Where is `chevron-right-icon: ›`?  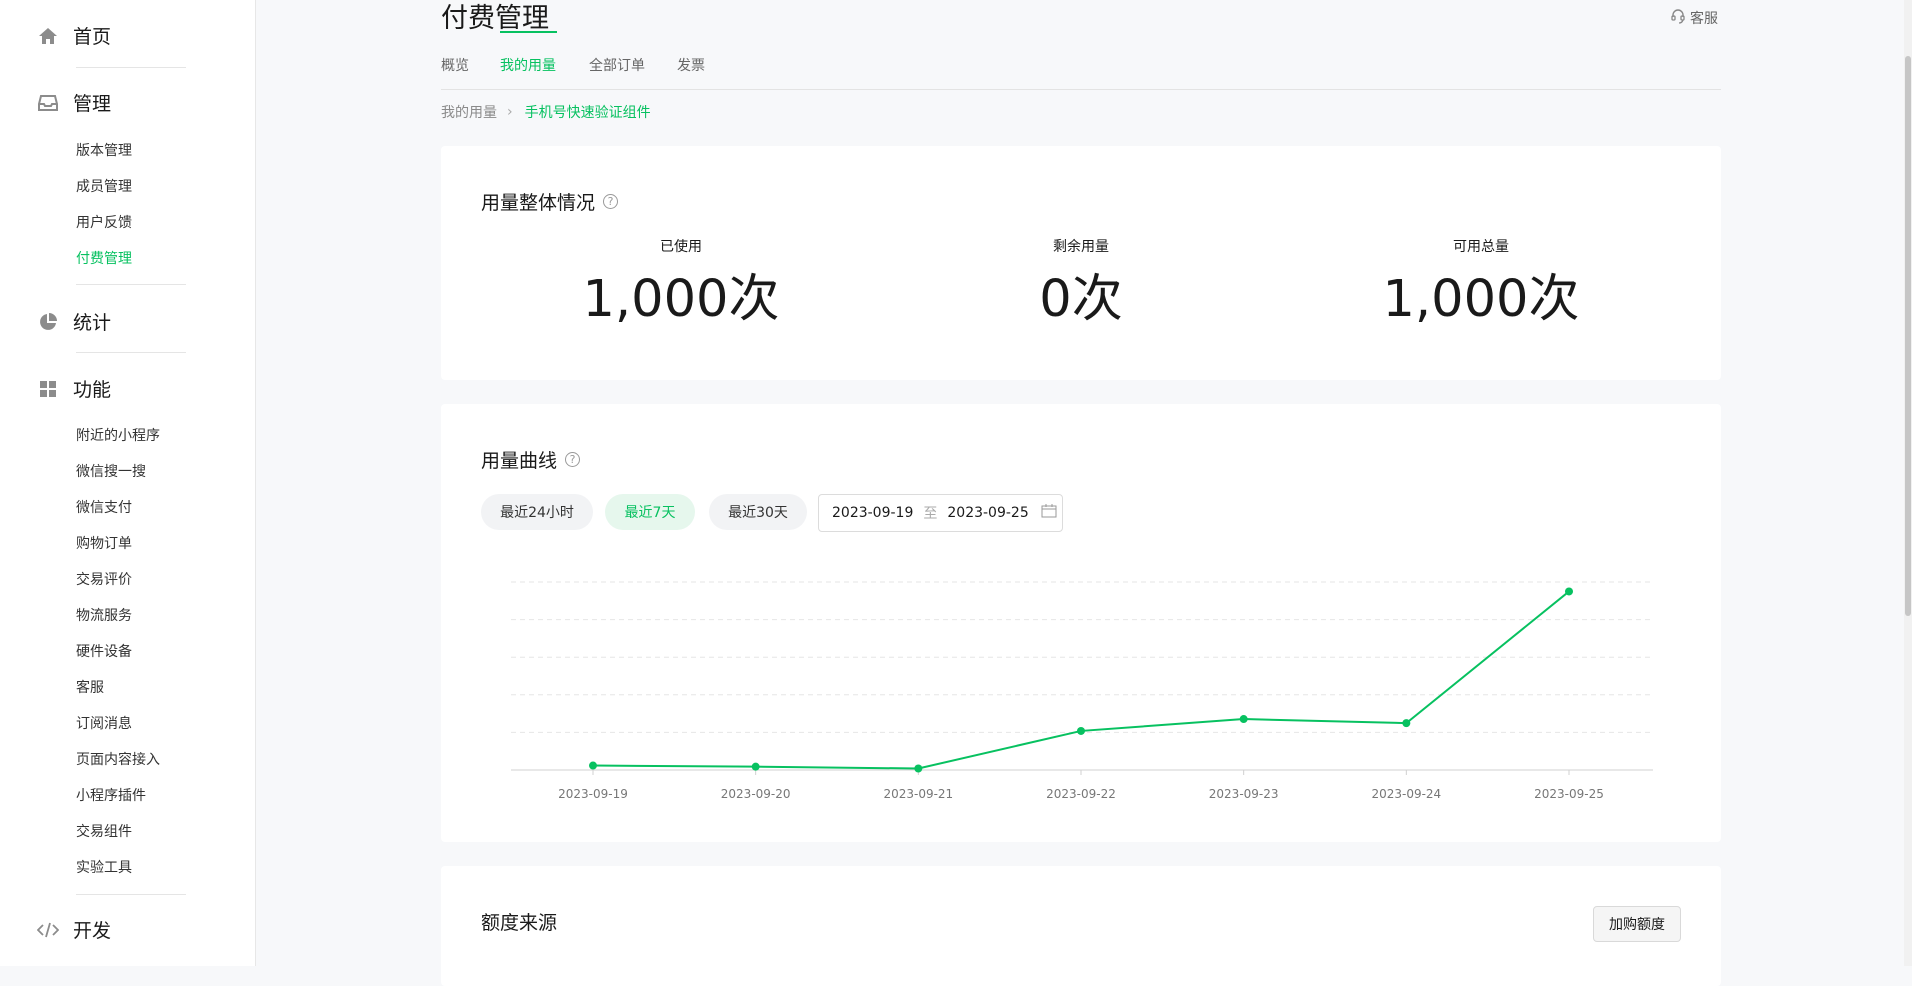 chevron-right-icon: › is located at coordinates (510, 112).